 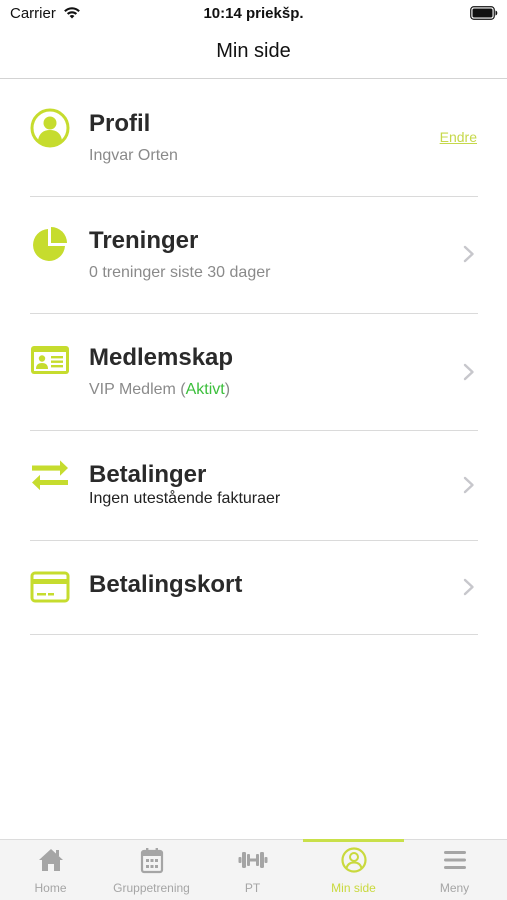 I want to click on active-tab-indicator, so click(x=353, y=840).